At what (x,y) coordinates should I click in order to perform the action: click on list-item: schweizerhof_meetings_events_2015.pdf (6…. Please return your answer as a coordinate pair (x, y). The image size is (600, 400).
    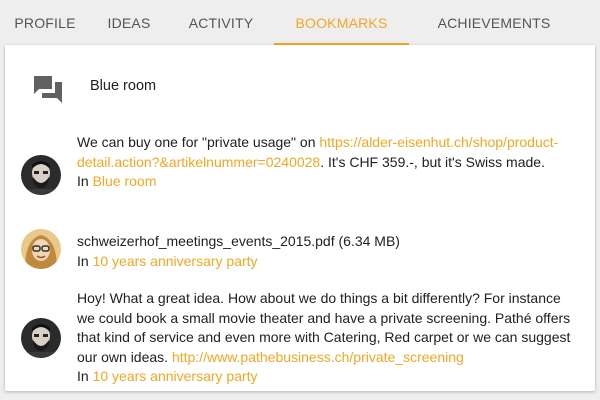
    Looking at the image, I should click on (300, 250).